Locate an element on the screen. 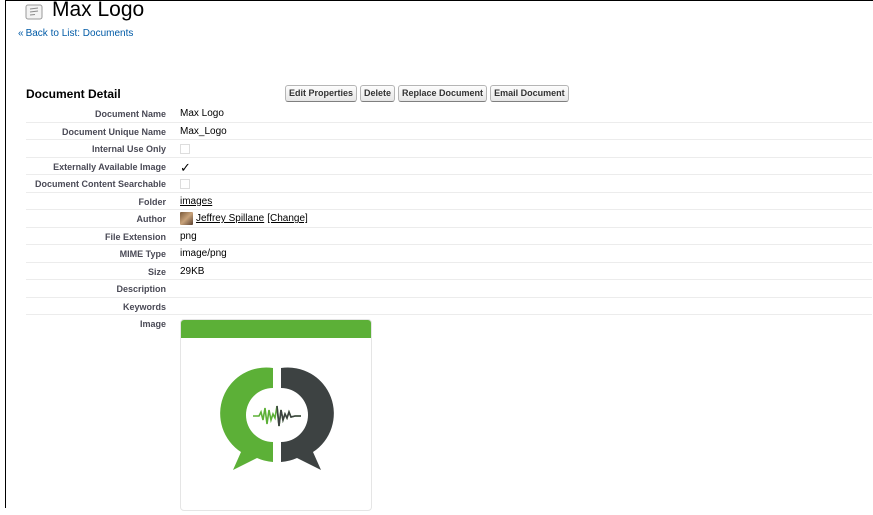 This screenshot has height=515, width=873. field-row-unique-name: Document Unique Name Max_Logo is located at coordinates (449, 131).